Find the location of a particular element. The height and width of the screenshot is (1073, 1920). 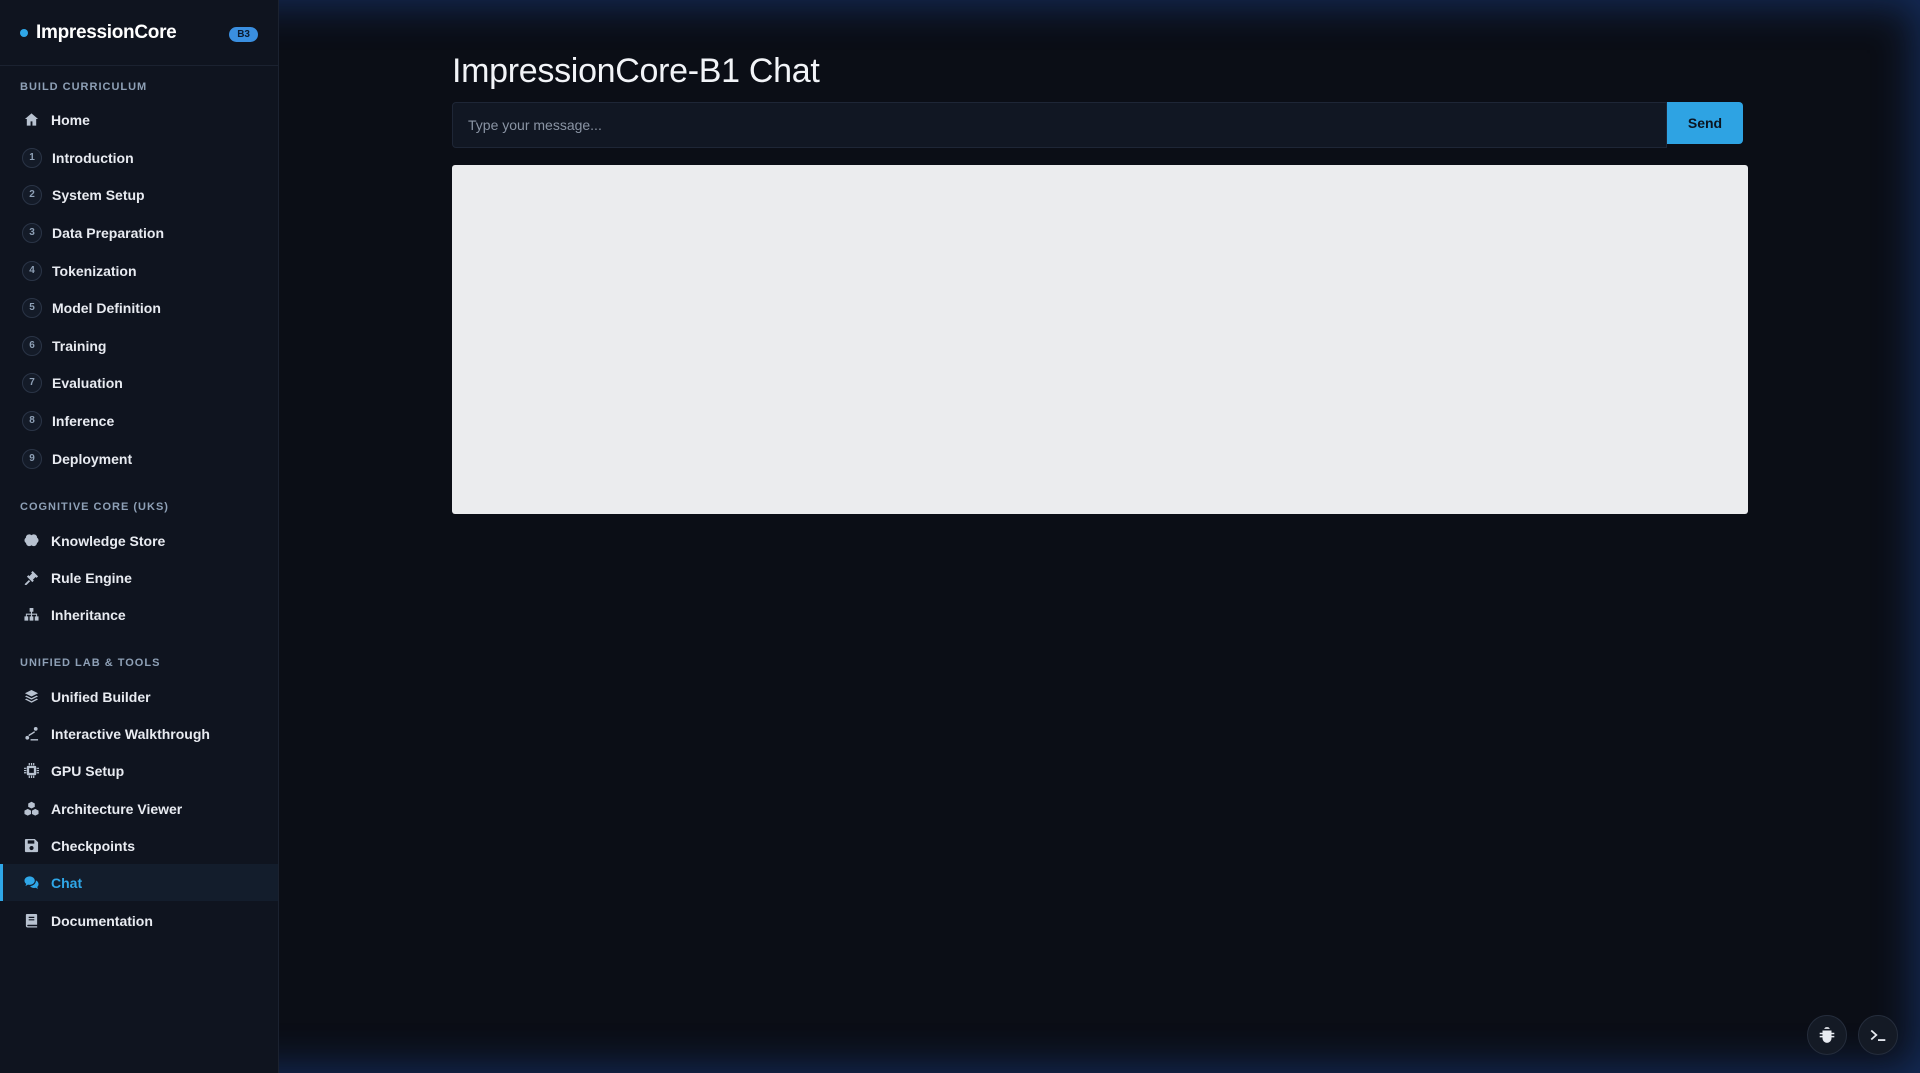

book-icon is located at coordinates (31, 921).